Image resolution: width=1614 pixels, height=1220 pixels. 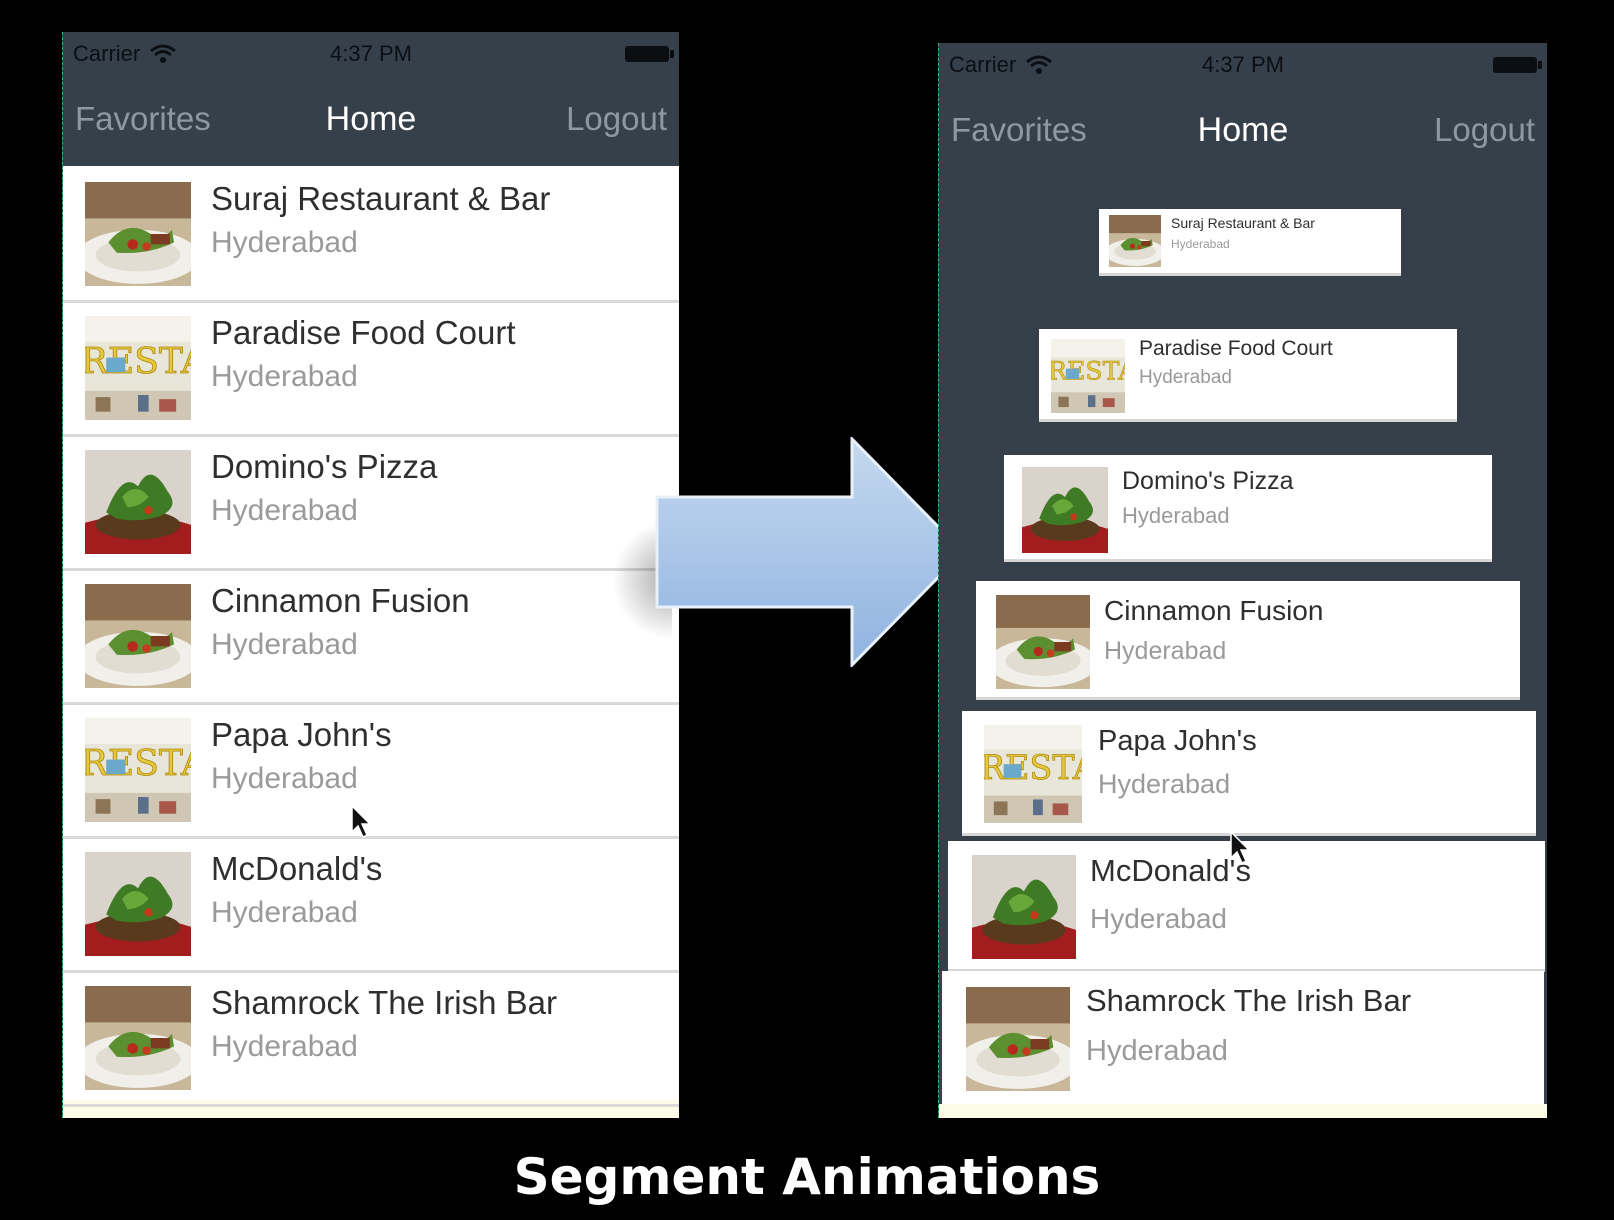 I want to click on list-item: Papa John's Hyderabad, so click(x=1249, y=773).